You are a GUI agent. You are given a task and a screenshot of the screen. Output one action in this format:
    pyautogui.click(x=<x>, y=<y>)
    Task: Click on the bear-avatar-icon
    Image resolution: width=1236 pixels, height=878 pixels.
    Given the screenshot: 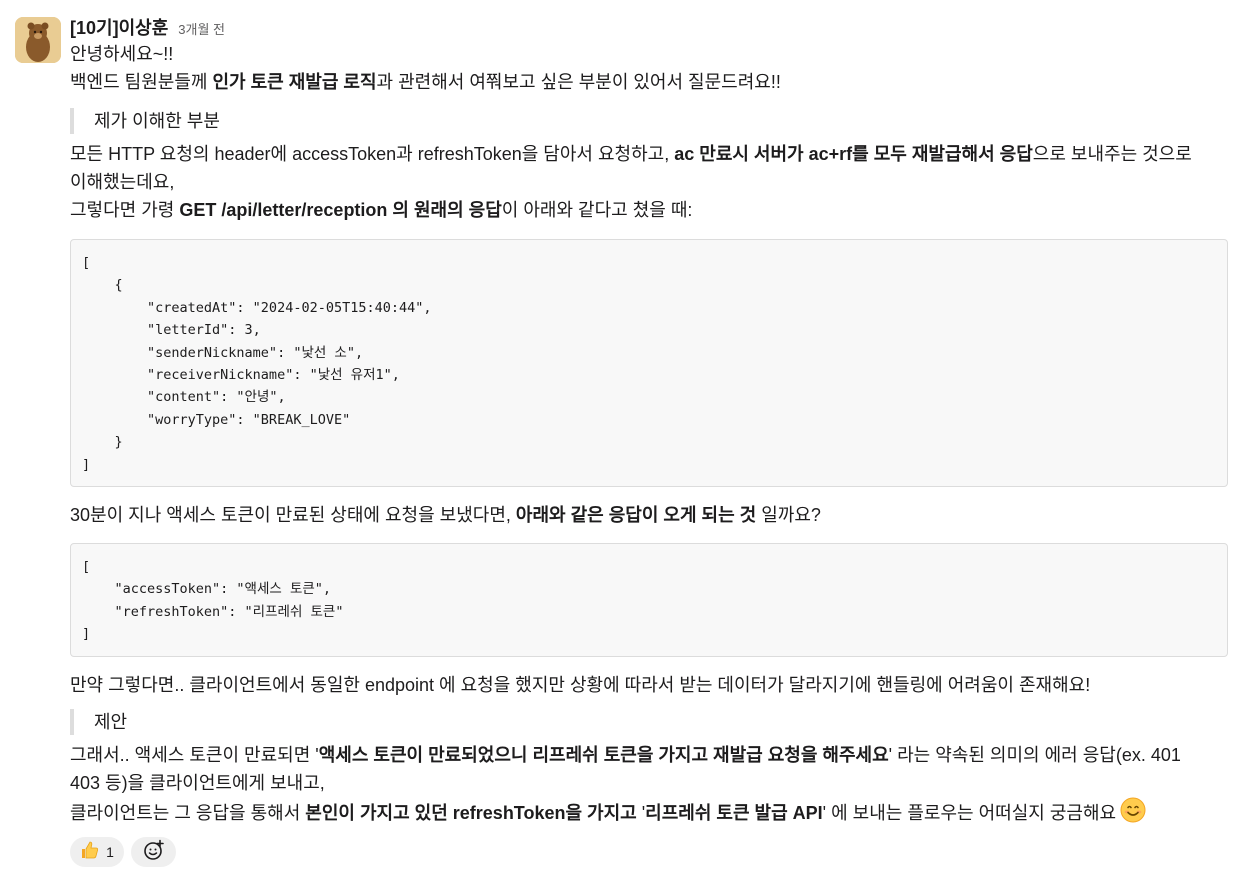 What is the action you would take?
    pyautogui.click(x=38, y=40)
    